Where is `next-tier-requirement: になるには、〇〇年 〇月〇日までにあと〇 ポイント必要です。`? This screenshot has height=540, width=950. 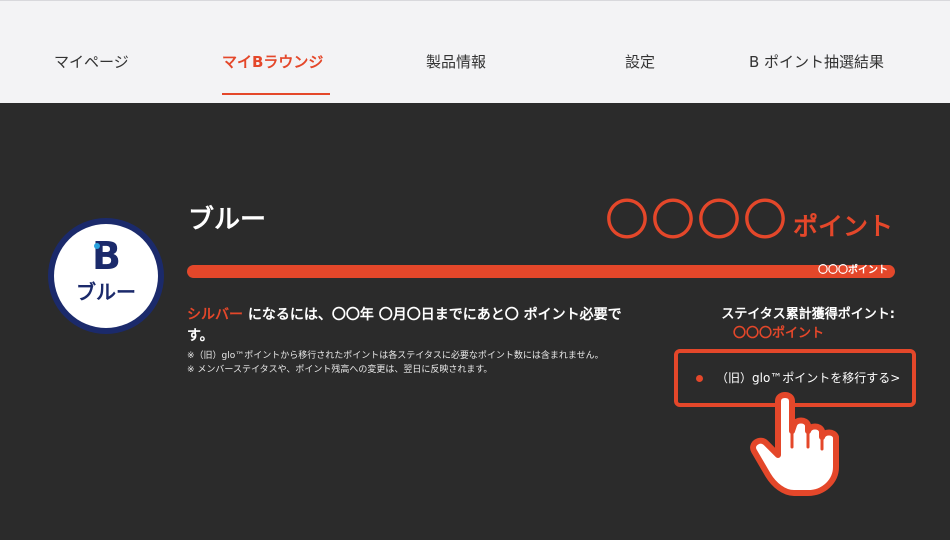
next-tier-requirement: になるには、〇〇年 〇月〇日までにあと〇 ポイント必要です。 is located at coordinates (404, 325).